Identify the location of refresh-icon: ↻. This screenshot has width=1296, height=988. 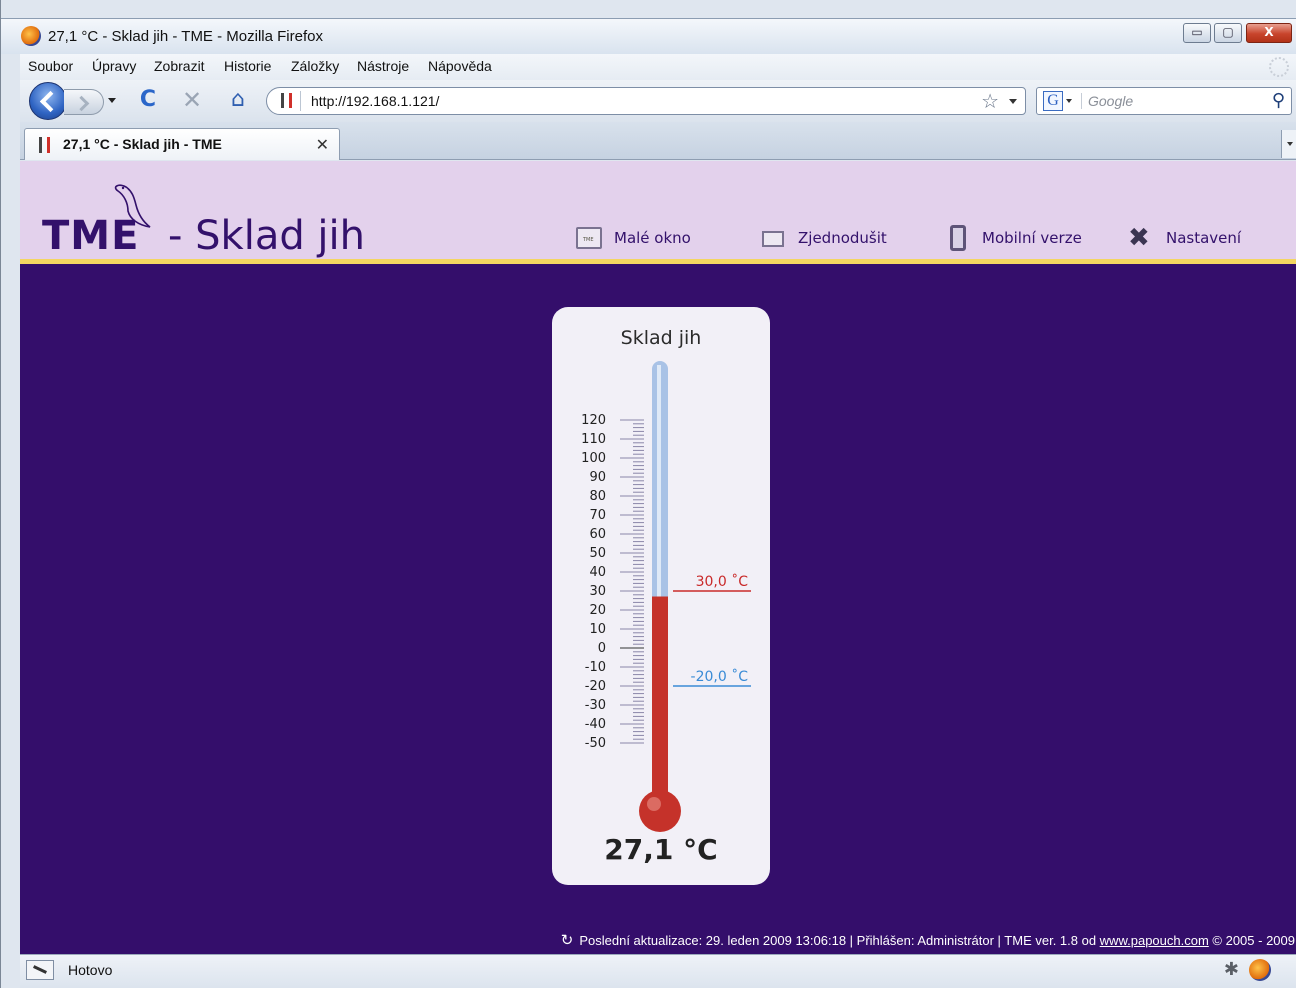
(567, 940).